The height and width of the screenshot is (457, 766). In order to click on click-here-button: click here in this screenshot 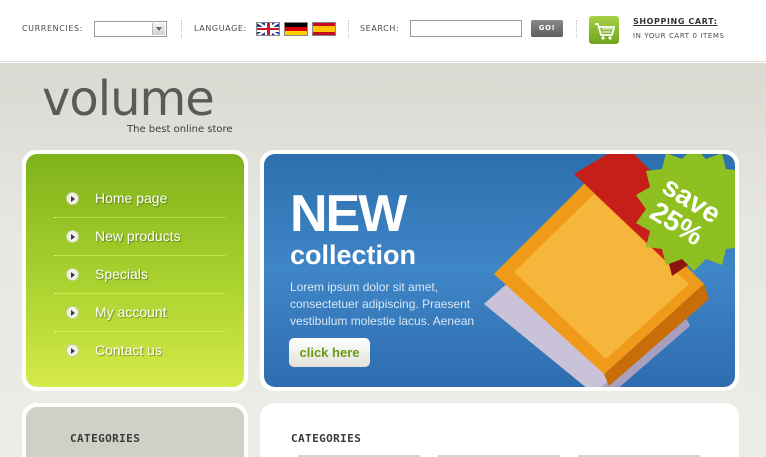, I will do `click(329, 352)`.